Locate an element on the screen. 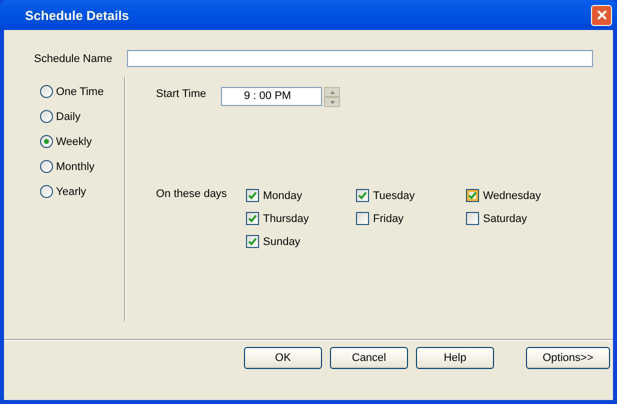 This screenshot has height=404, width=617. radio-label: Yearly is located at coordinates (71, 192).